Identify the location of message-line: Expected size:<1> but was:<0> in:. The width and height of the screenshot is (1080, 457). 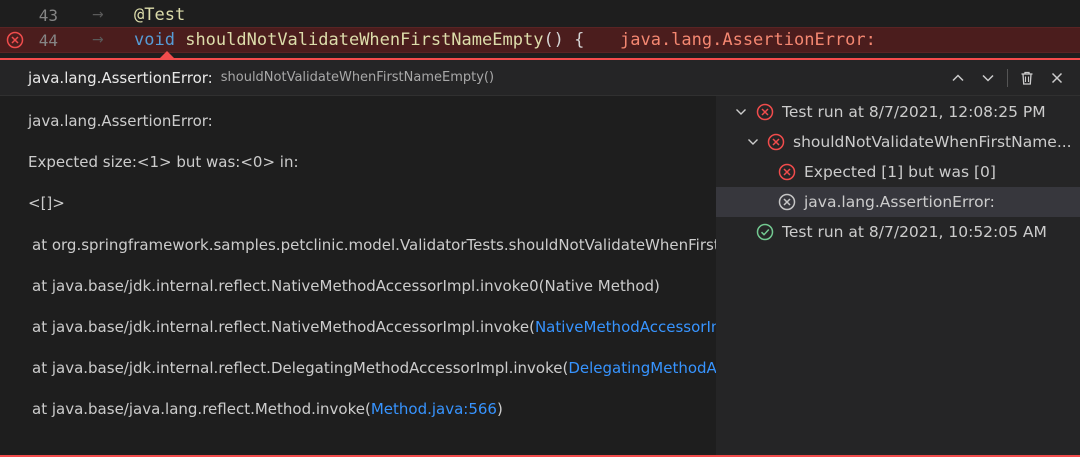
(163, 162).